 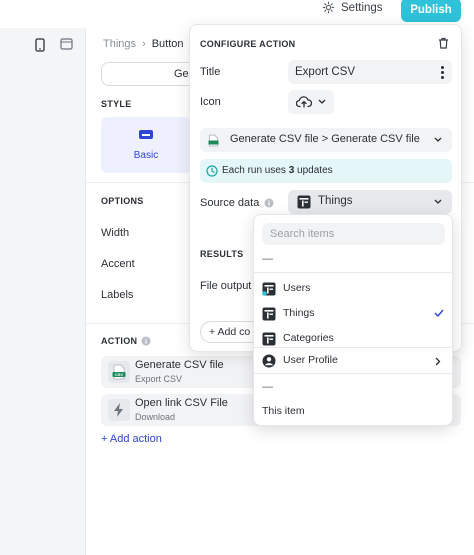 I want to click on csv-badge-text: CSV, so click(x=119, y=374).